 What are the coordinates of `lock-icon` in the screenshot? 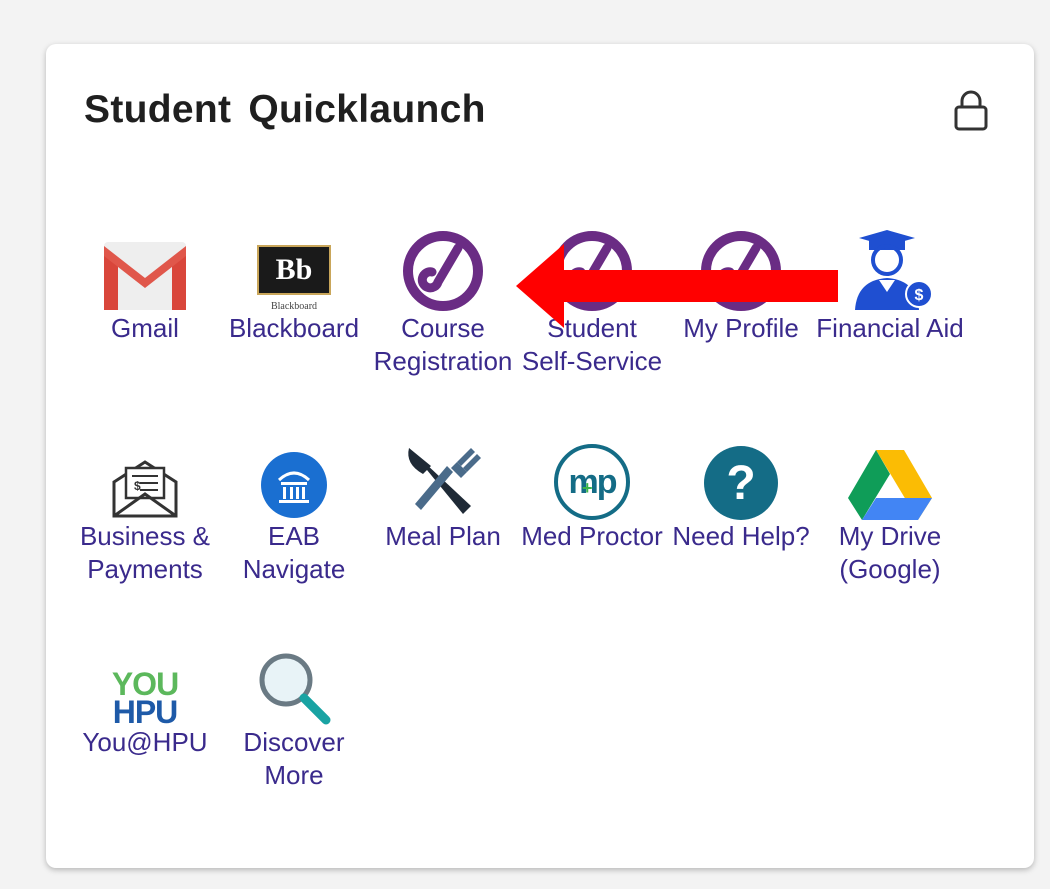 It's located at (971, 110).